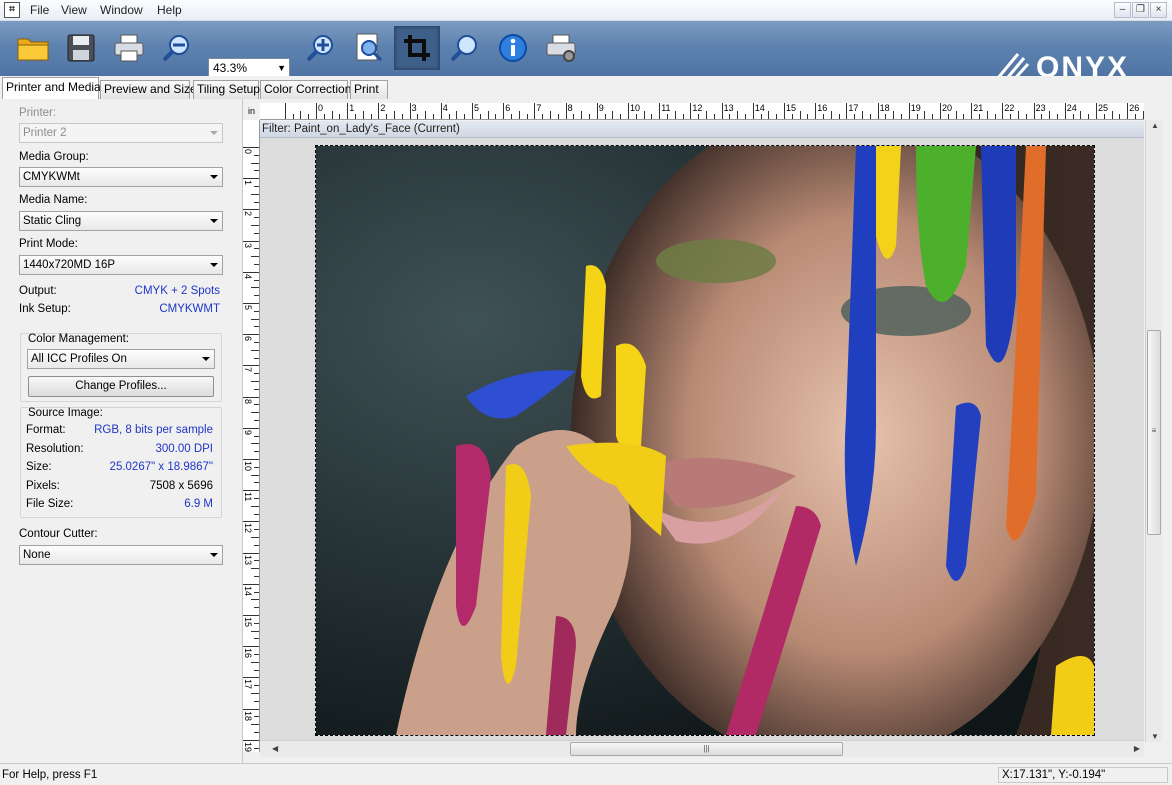 The height and width of the screenshot is (785, 1172). I want to click on menu-window: Window, so click(121, 10).